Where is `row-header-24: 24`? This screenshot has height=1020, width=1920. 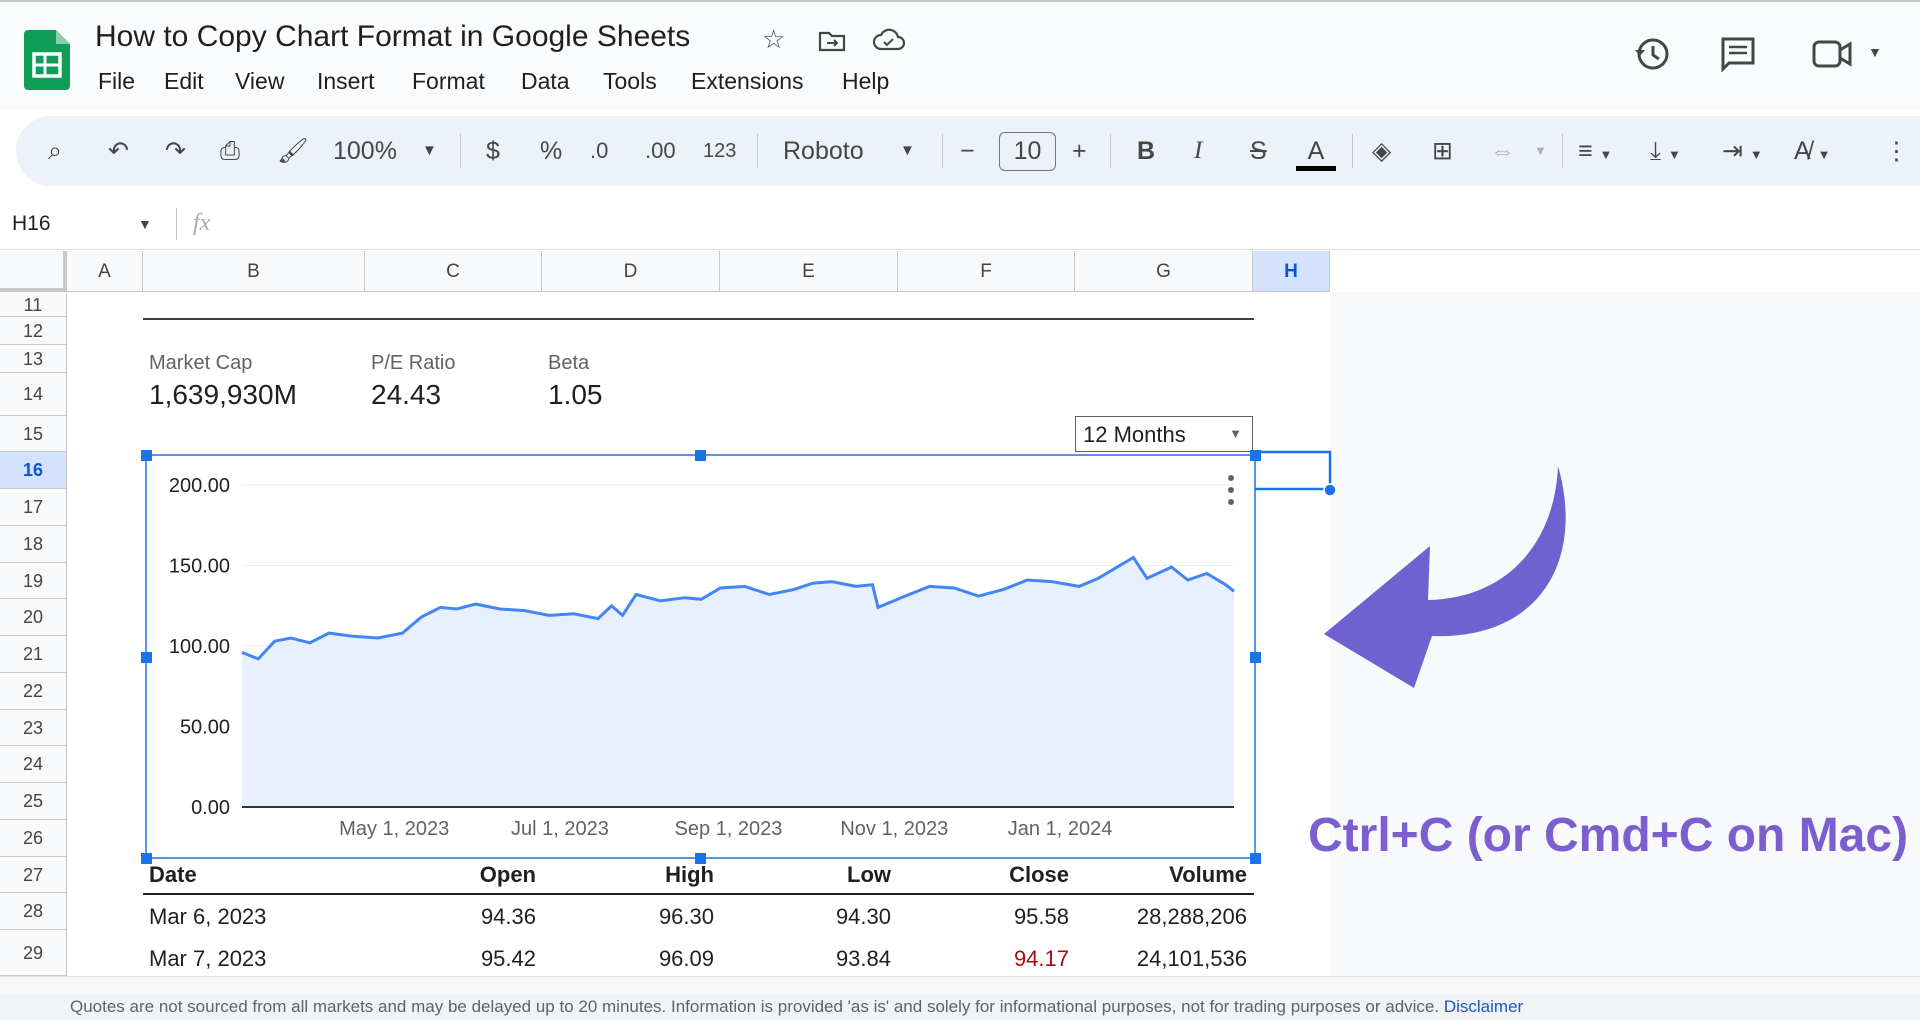 row-header-24: 24 is located at coordinates (33, 764).